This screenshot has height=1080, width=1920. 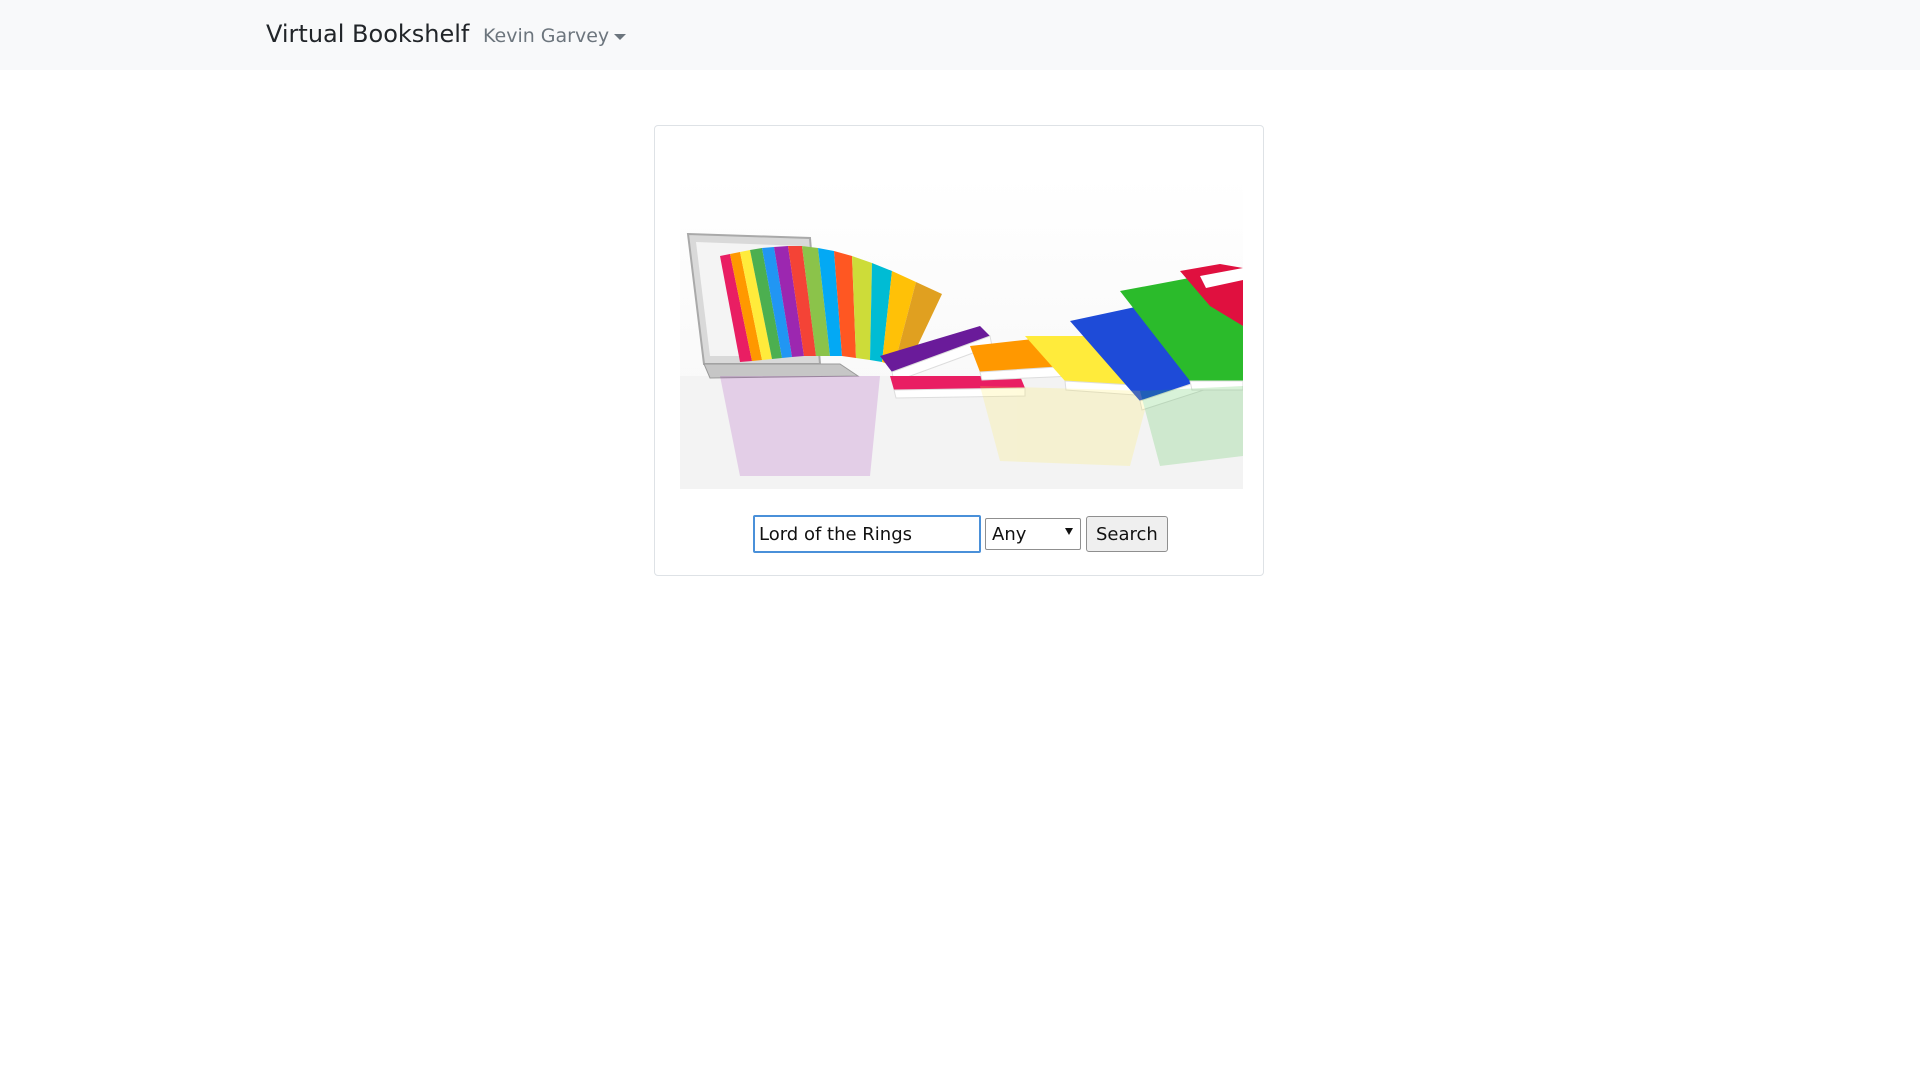 I want to click on search-form: Any Search, so click(x=960, y=534).